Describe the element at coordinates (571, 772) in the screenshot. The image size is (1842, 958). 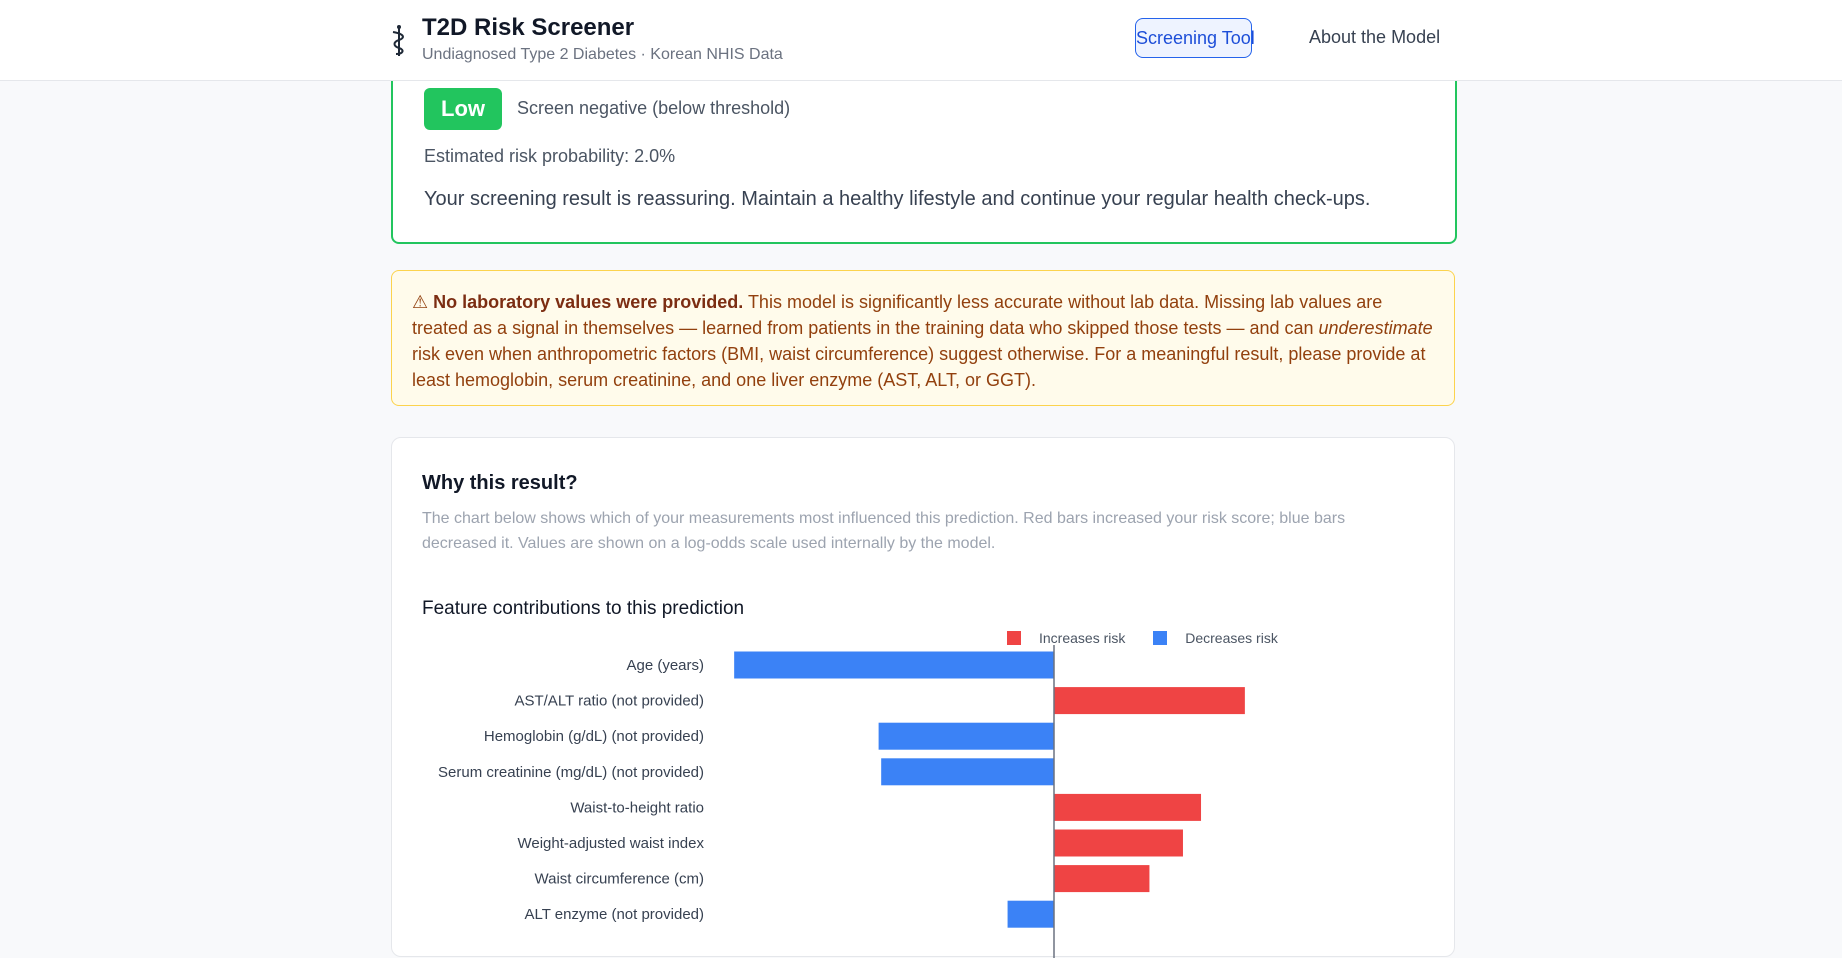
I see `category-label-3: Serum creatinine (mg/dL) (not provided)` at that location.